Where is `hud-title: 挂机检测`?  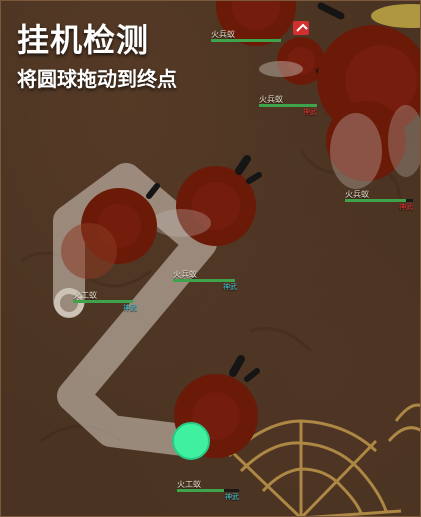 hud-title: 挂机检测 is located at coordinates (83, 40).